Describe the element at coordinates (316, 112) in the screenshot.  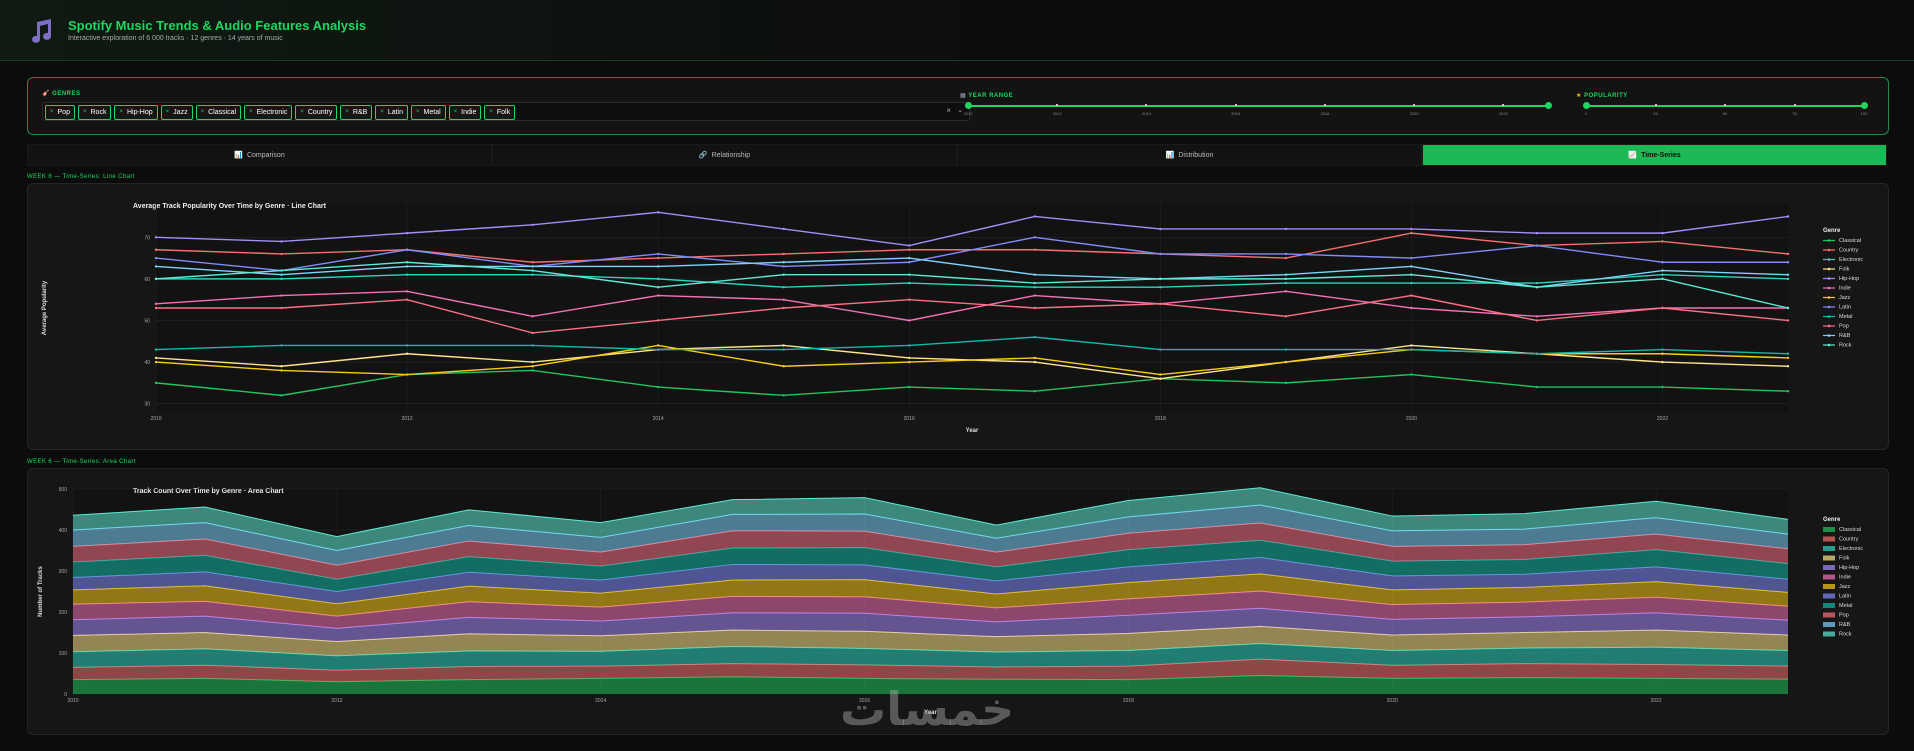
I see `genre-chip-country: × Country` at that location.